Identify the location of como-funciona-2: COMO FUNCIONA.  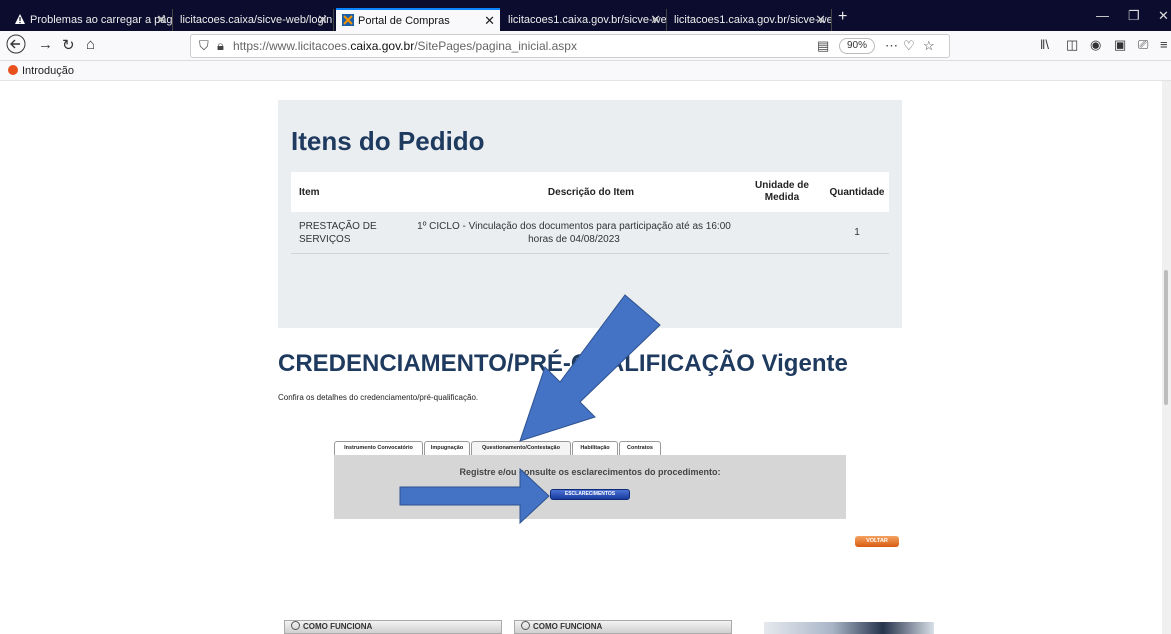
(623, 627).